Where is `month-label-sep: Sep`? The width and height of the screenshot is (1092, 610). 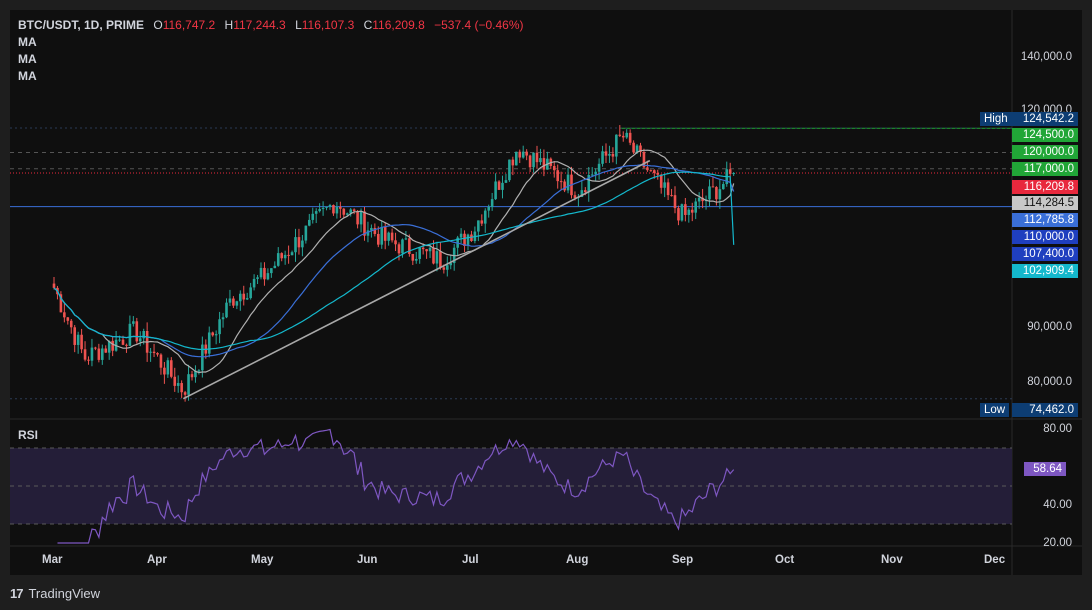 month-label-sep: Sep is located at coordinates (683, 560).